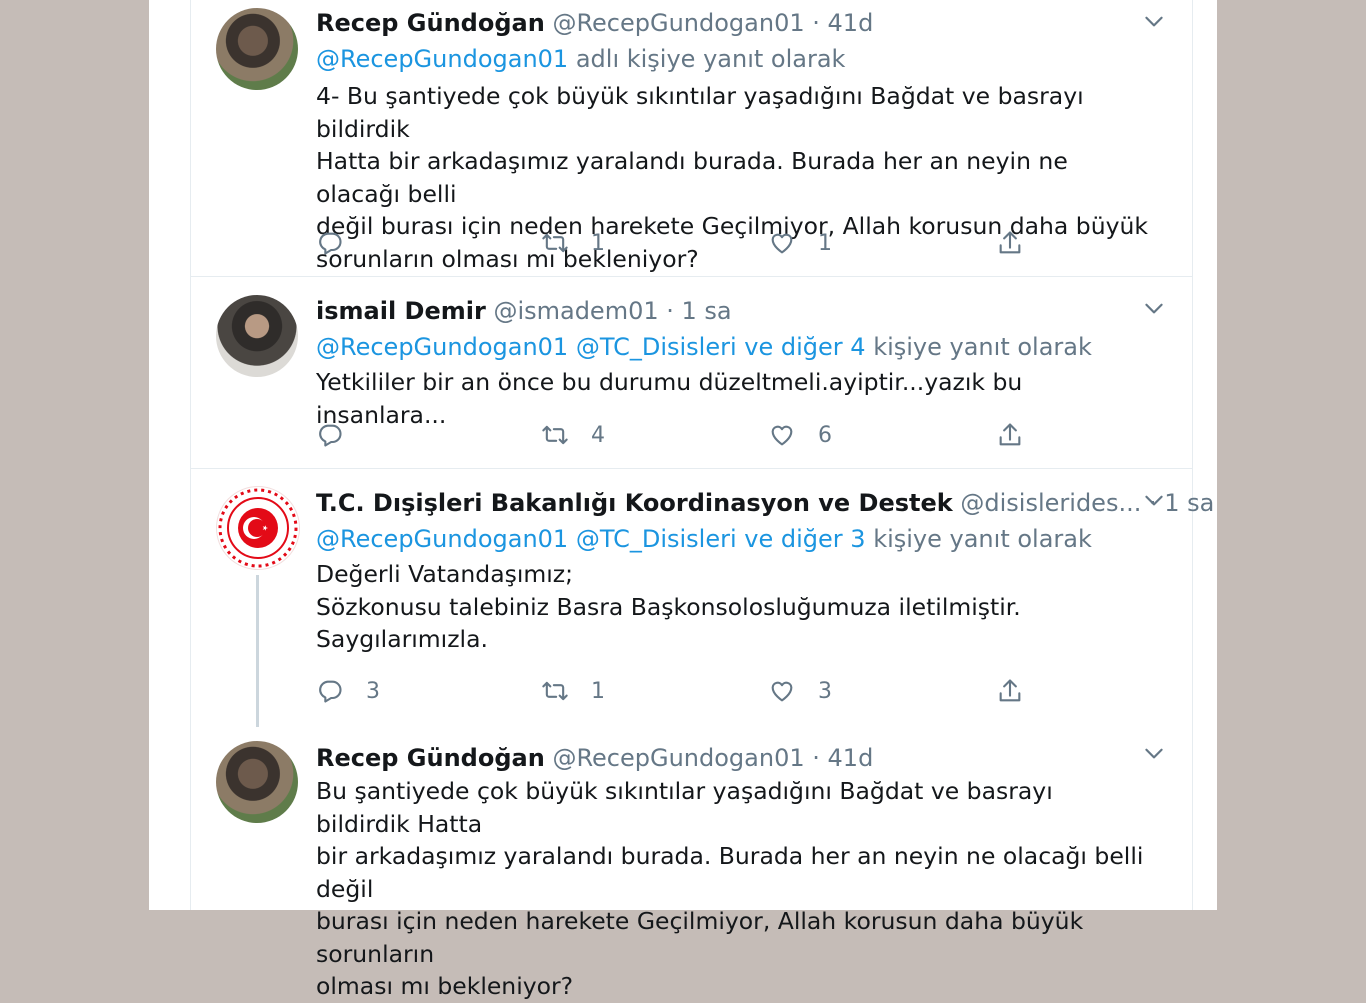  I want to click on tweet-actions: 3 1 3, so click(696, 691).